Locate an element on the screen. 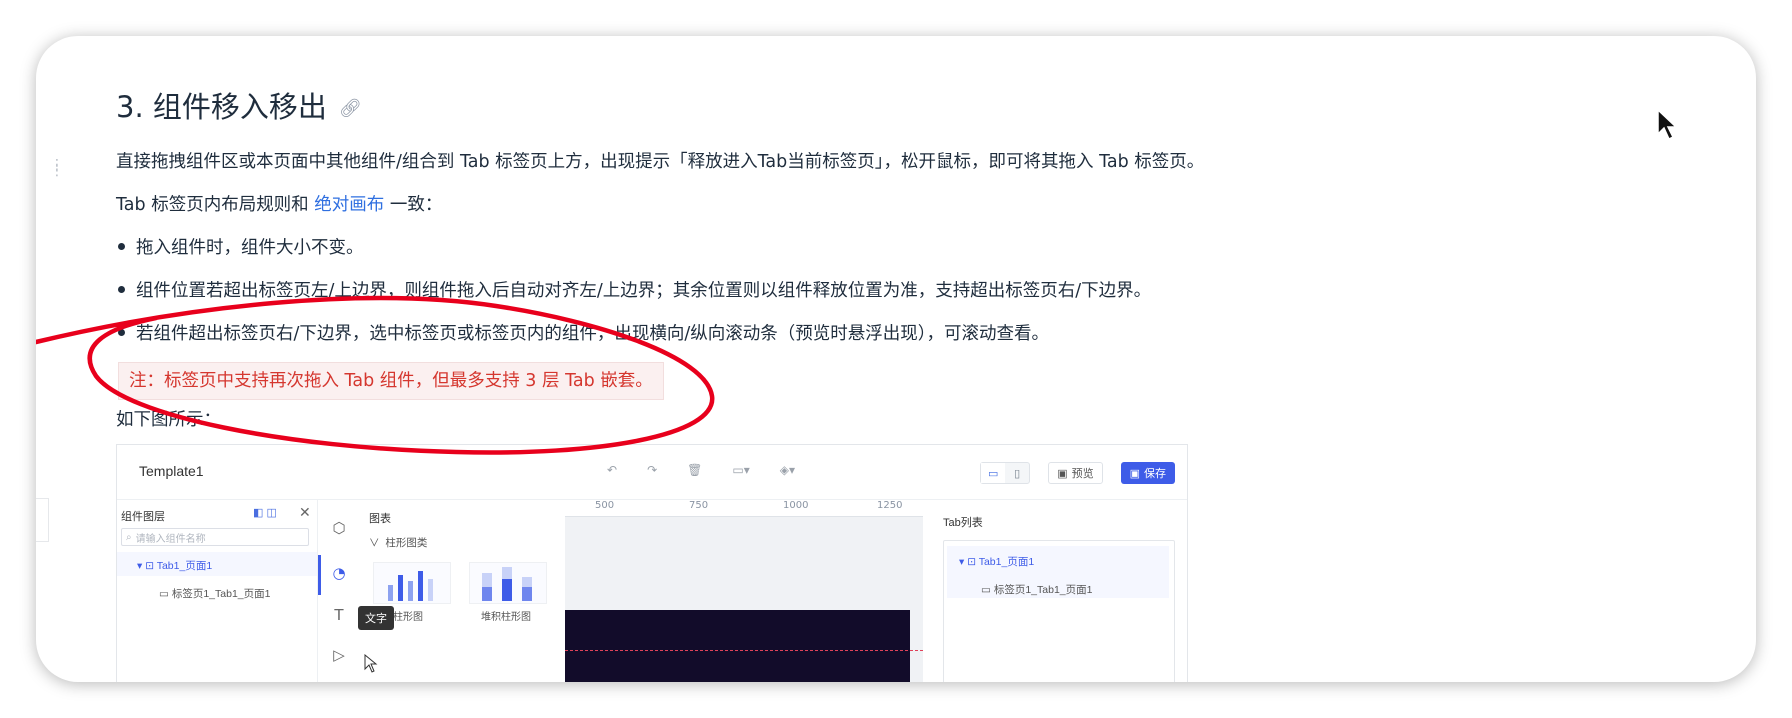 The height and width of the screenshot is (718, 1792). toolbar-actions: ▭ ▯ ▣ 预览 ▣ 保存 is located at coordinates (1077, 473).